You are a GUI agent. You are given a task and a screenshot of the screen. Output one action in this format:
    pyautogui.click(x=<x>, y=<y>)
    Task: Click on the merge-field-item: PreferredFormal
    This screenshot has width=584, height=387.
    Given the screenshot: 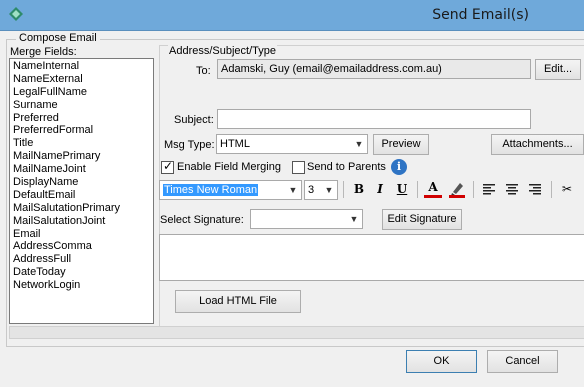 What is the action you would take?
    pyautogui.click(x=81, y=130)
    